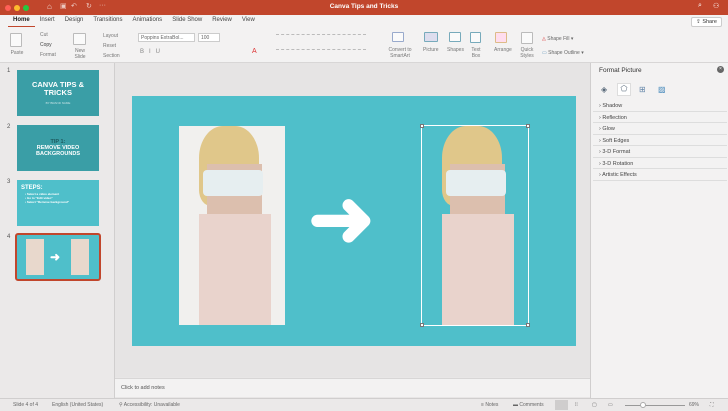  What do you see at coordinates (716, 6) in the screenshot?
I see `account-icon: ⚇` at bounding box center [716, 6].